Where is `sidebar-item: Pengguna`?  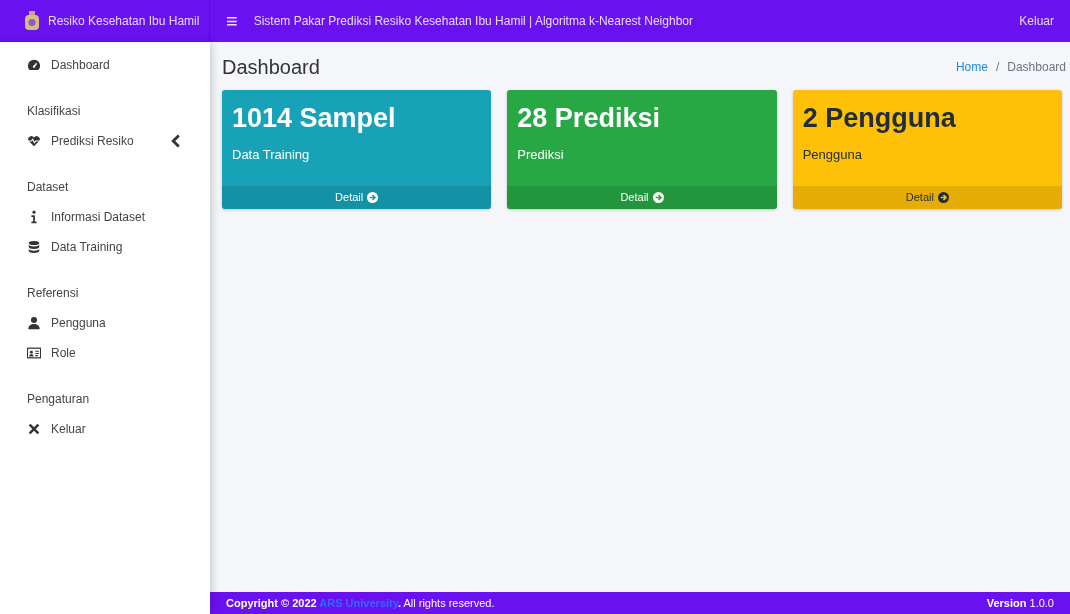
sidebar-item: Pengguna is located at coordinates (105, 323).